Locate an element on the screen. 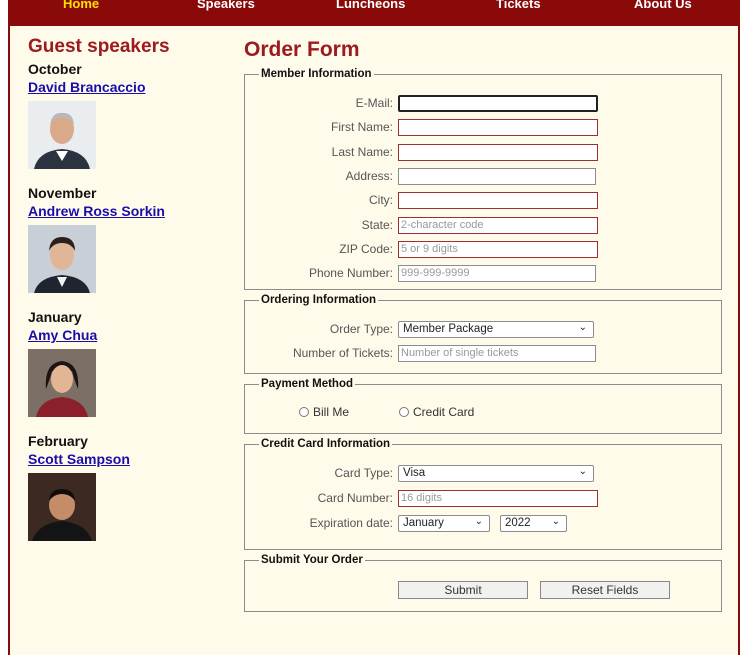  card-type-label: Card Type: is located at coordinates (363, 473).